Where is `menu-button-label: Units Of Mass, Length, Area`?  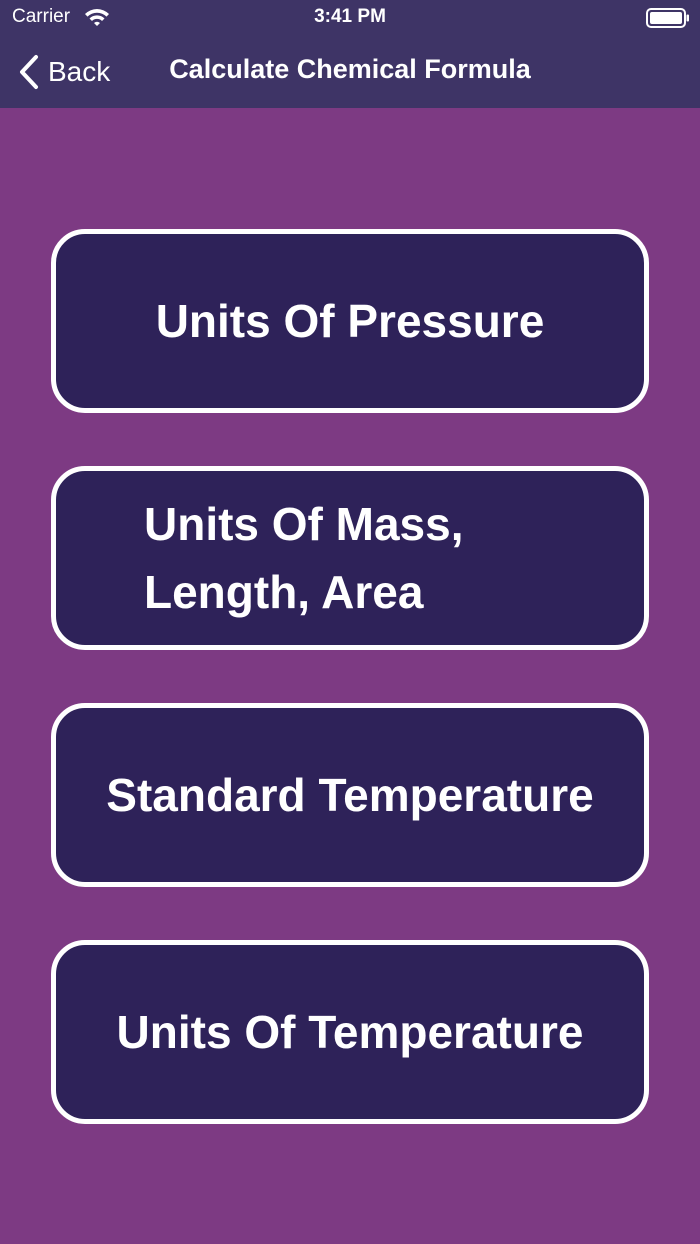 menu-button-label: Units Of Mass, Length, Area is located at coordinates (304, 558).